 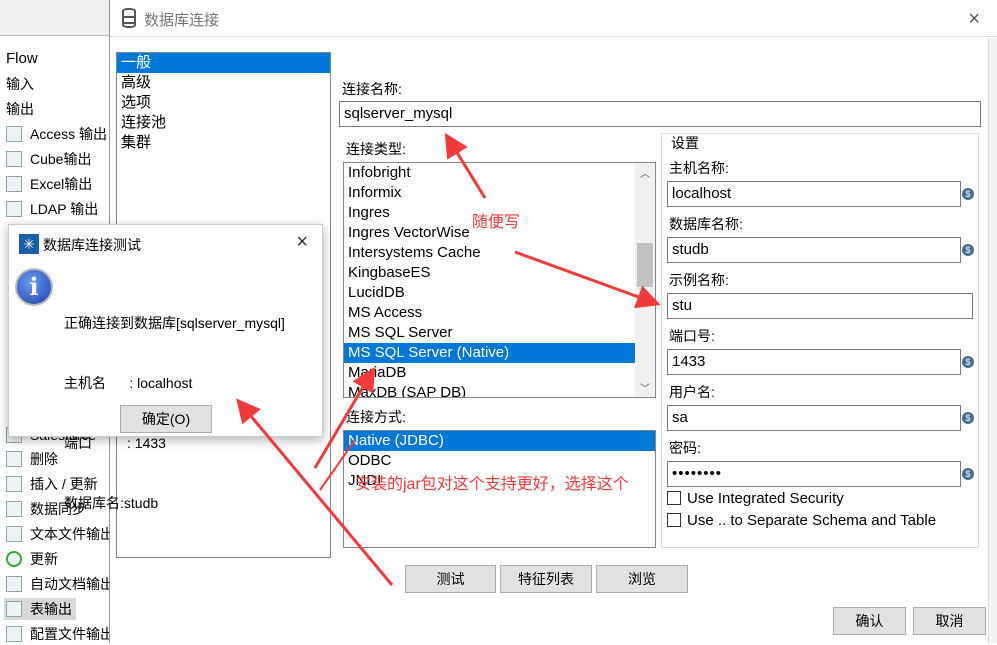 What do you see at coordinates (337, 465) in the screenshot?
I see `arrow-line` at bounding box center [337, 465].